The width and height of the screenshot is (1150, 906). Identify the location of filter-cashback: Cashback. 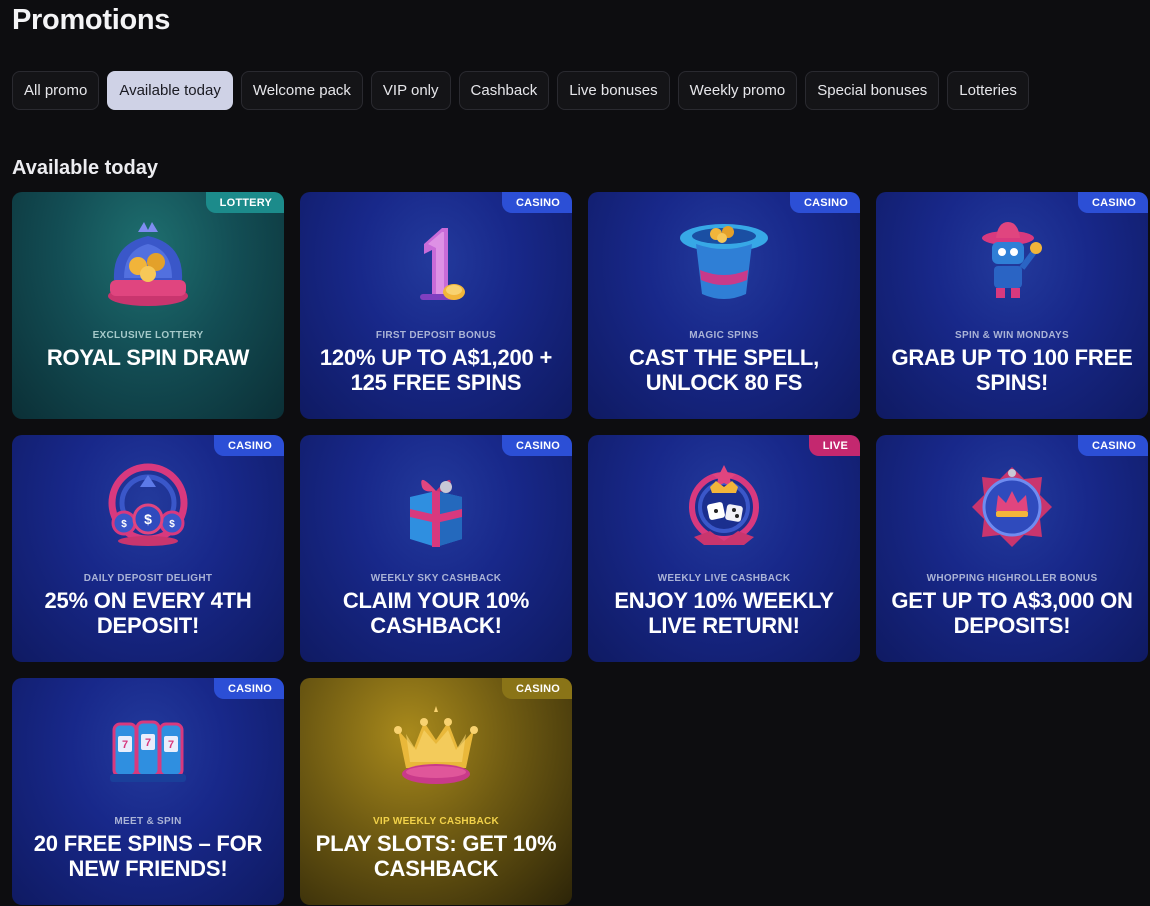
(504, 90).